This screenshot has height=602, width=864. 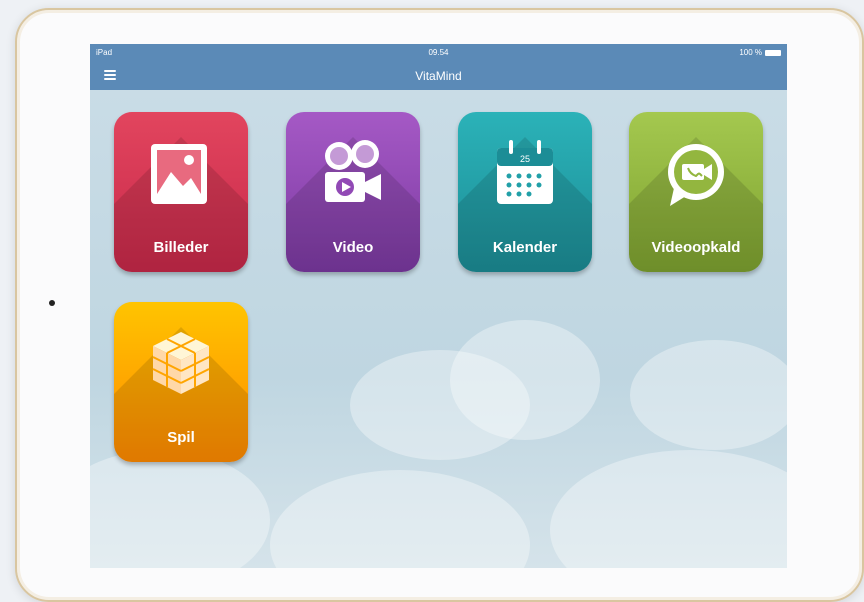 What do you see at coordinates (525, 247) in the screenshot?
I see `tile-label: Kalender` at bounding box center [525, 247].